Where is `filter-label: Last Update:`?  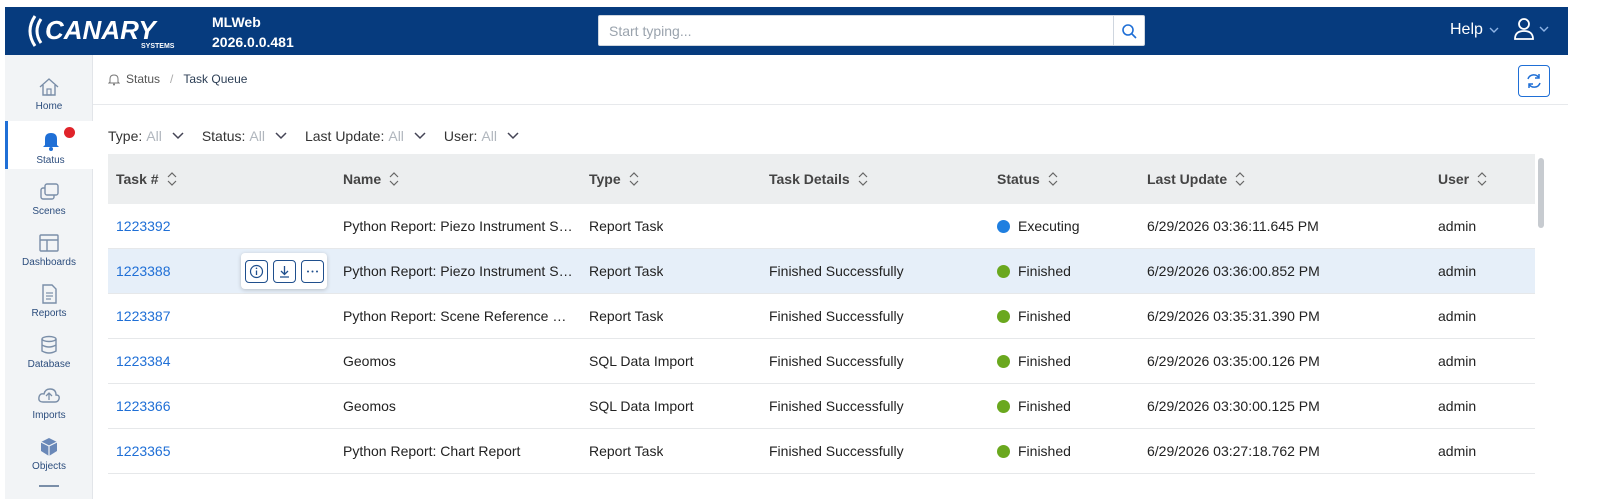
filter-label: Last Update: is located at coordinates (344, 136).